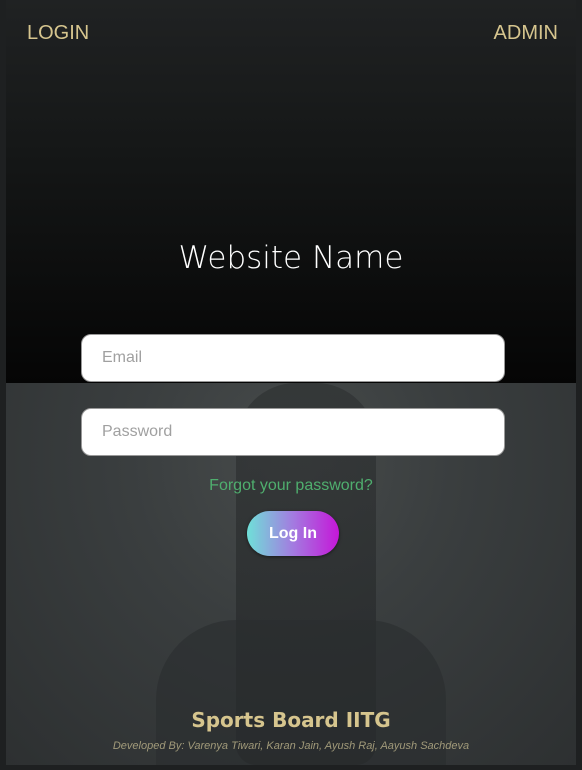 The width and height of the screenshot is (582, 770). I want to click on password-input, so click(293, 432).